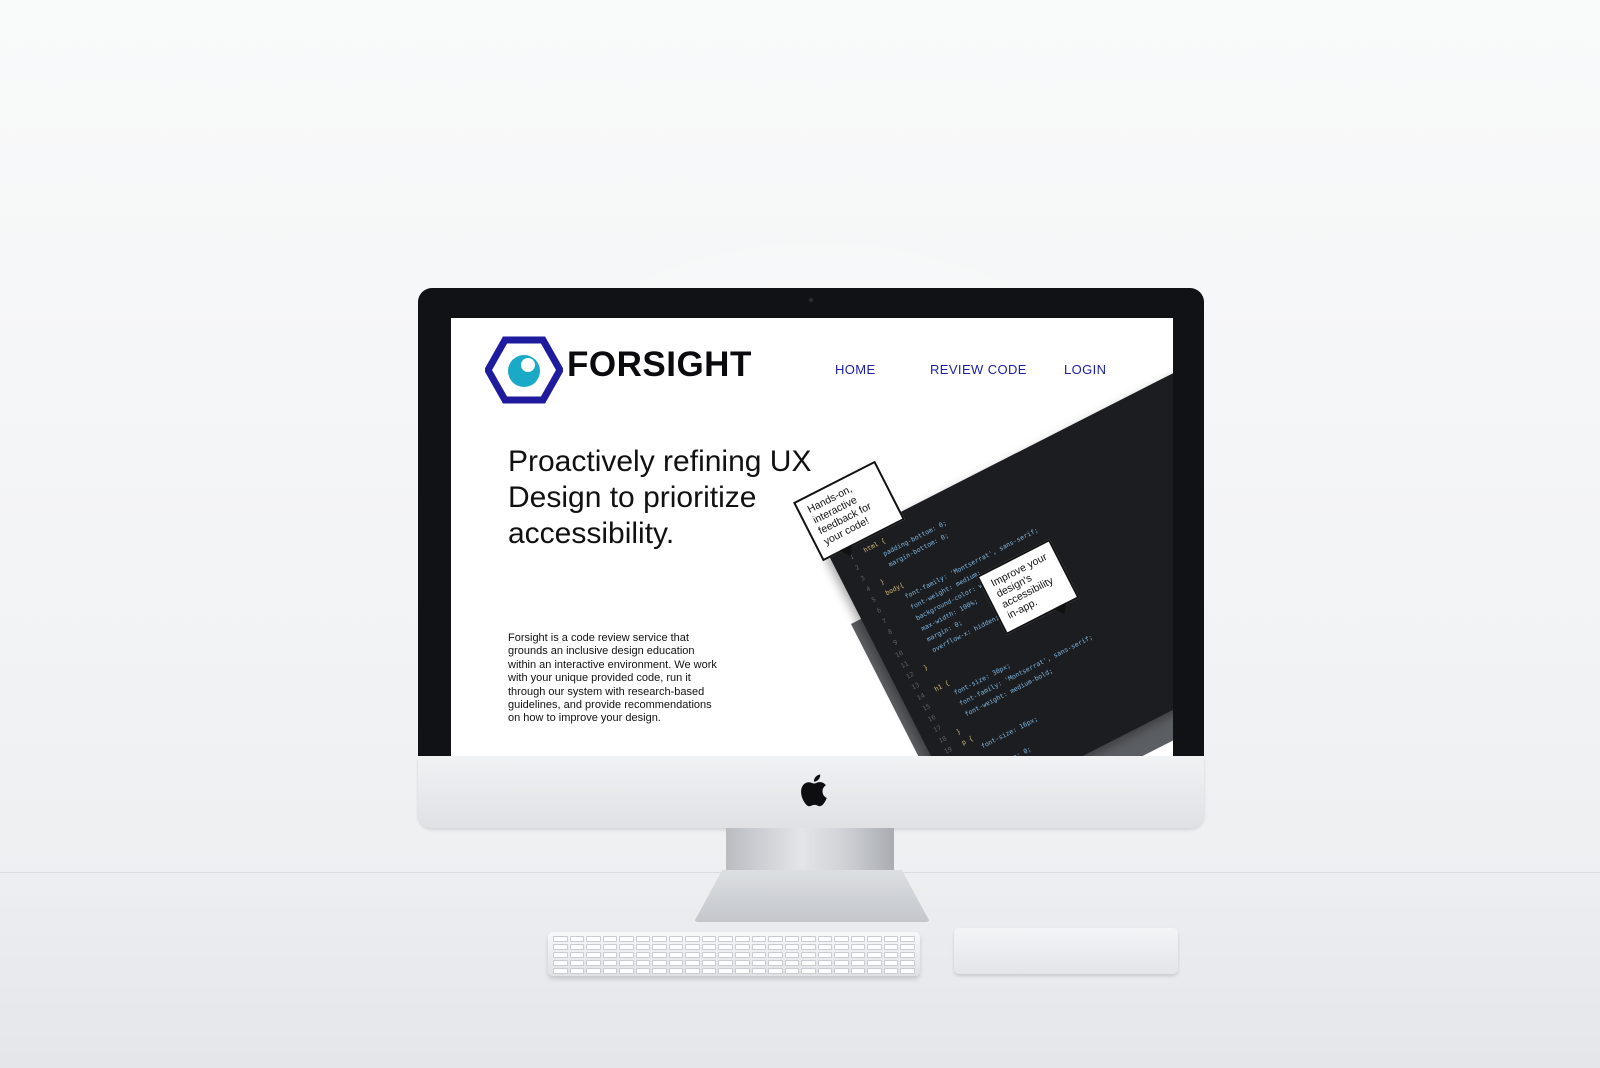 Image resolution: width=1600 pixels, height=1068 pixels. What do you see at coordinates (814, 790) in the screenshot?
I see `apple-logo-icon` at bounding box center [814, 790].